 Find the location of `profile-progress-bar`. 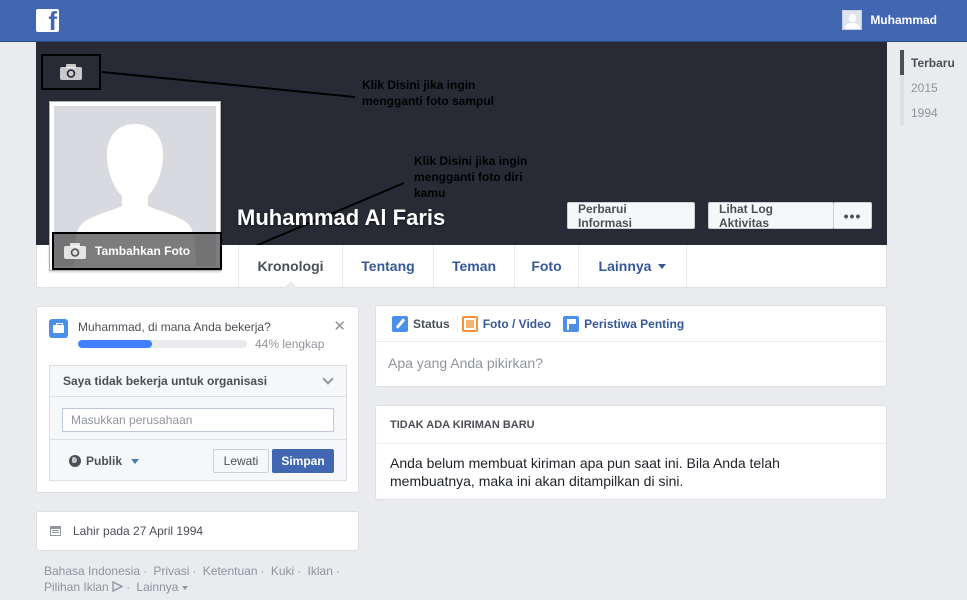

profile-progress-bar is located at coordinates (162, 344).